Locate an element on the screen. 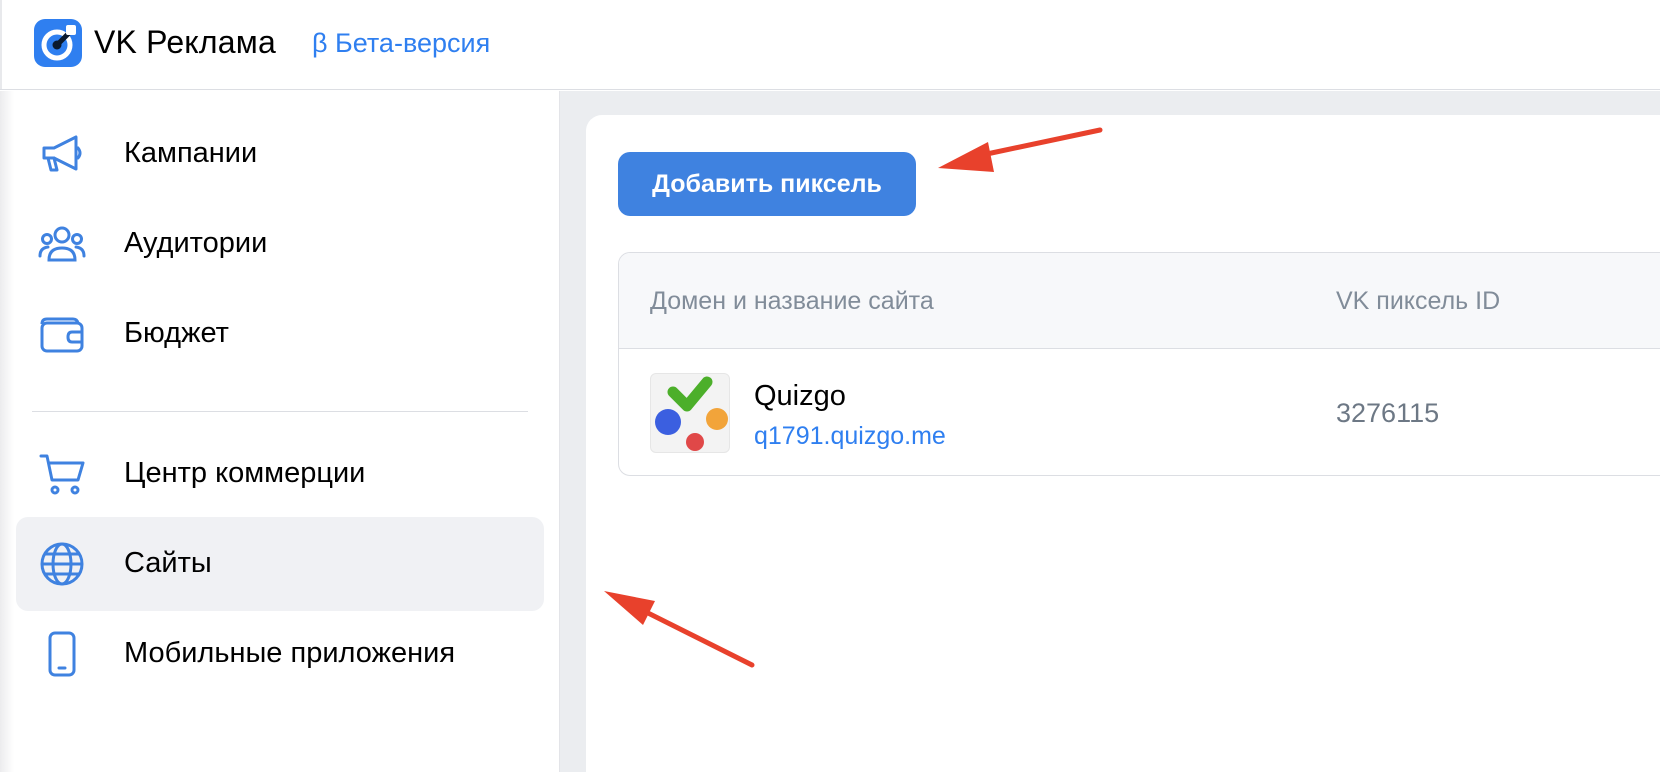 The image size is (1660, 772). sidebar-item-sites: Сайты is located at coordinates (280, 564).